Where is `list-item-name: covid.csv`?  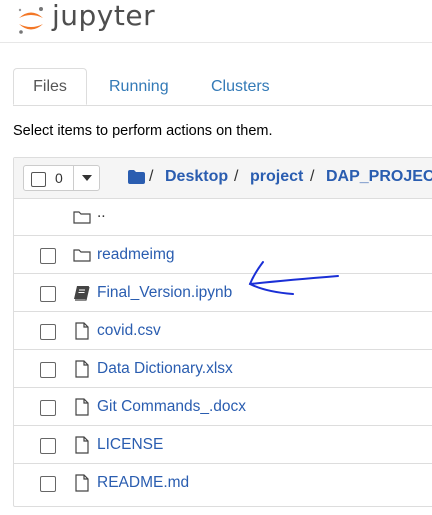 list-item-name: covid.csv is located at coordinates (129, 331).